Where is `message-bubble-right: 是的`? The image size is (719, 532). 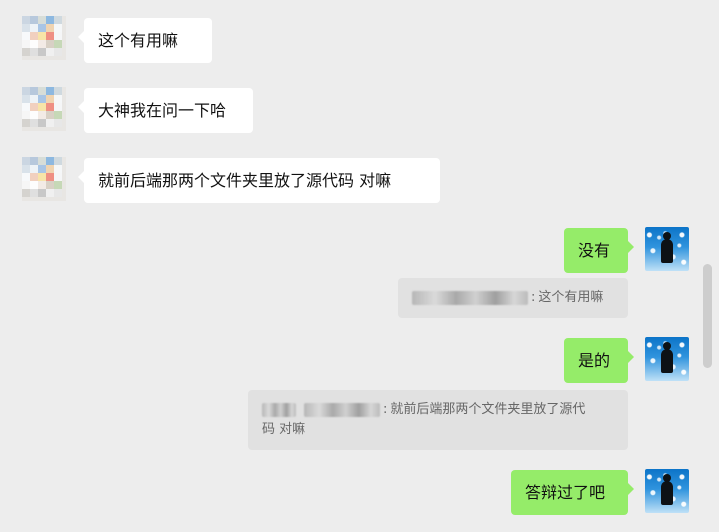 message-bubble-right: 是的 is located at coordinates (599, 360).